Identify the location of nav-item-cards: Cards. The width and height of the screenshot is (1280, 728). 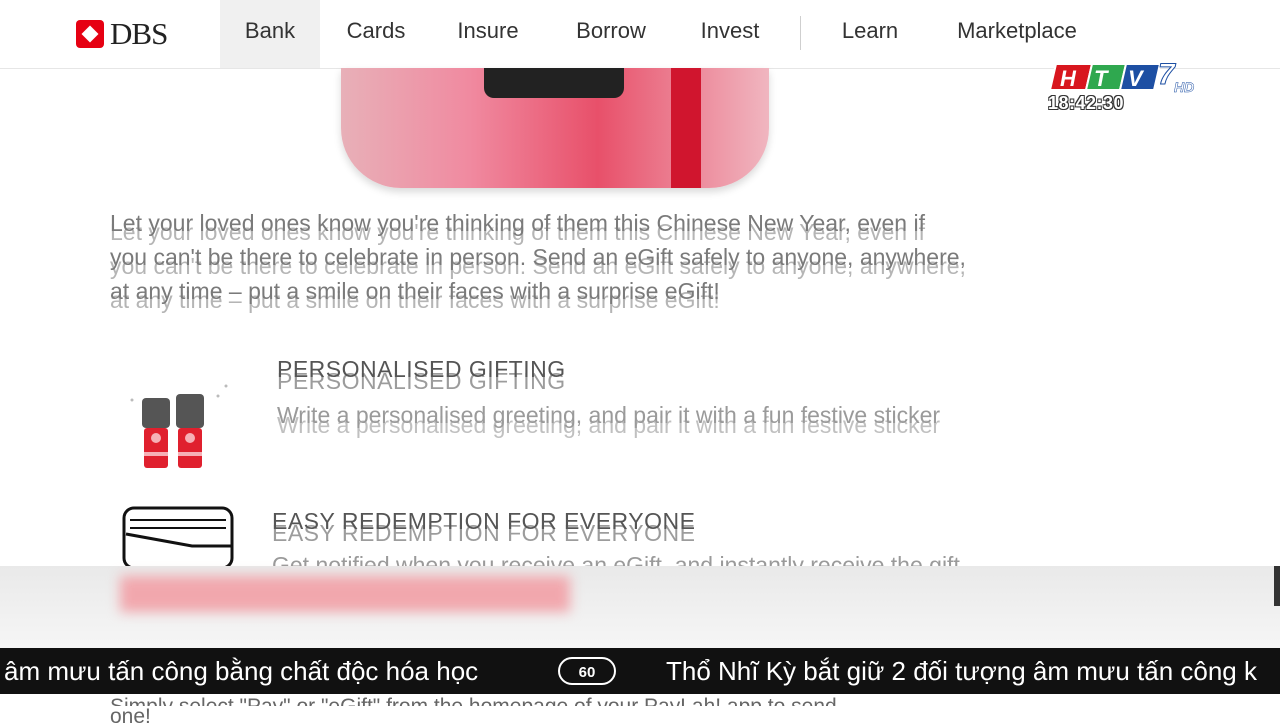
(376, 34).